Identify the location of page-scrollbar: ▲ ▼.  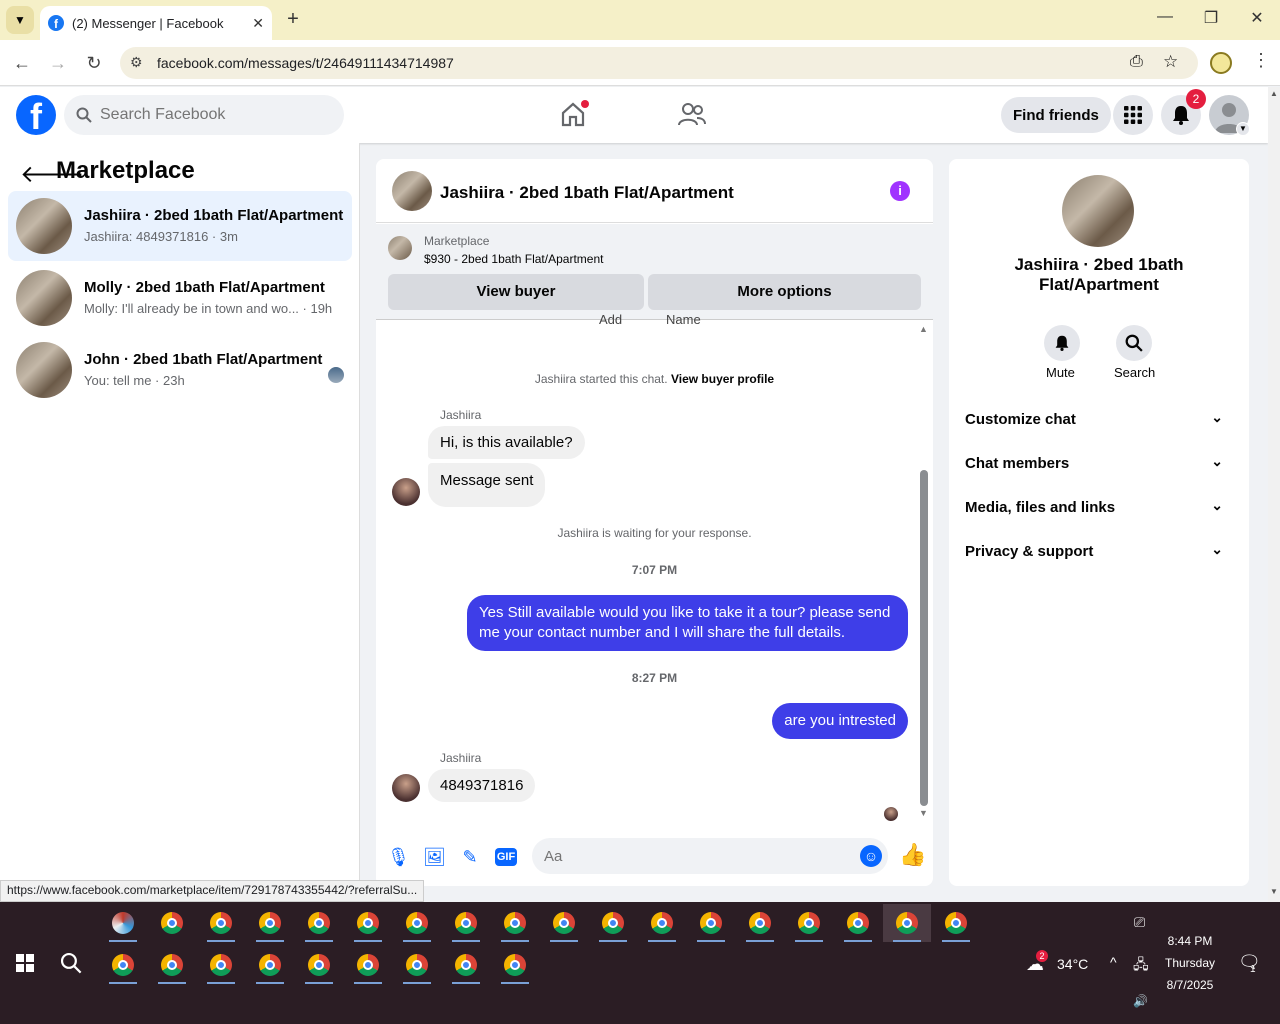
(1274, 494).